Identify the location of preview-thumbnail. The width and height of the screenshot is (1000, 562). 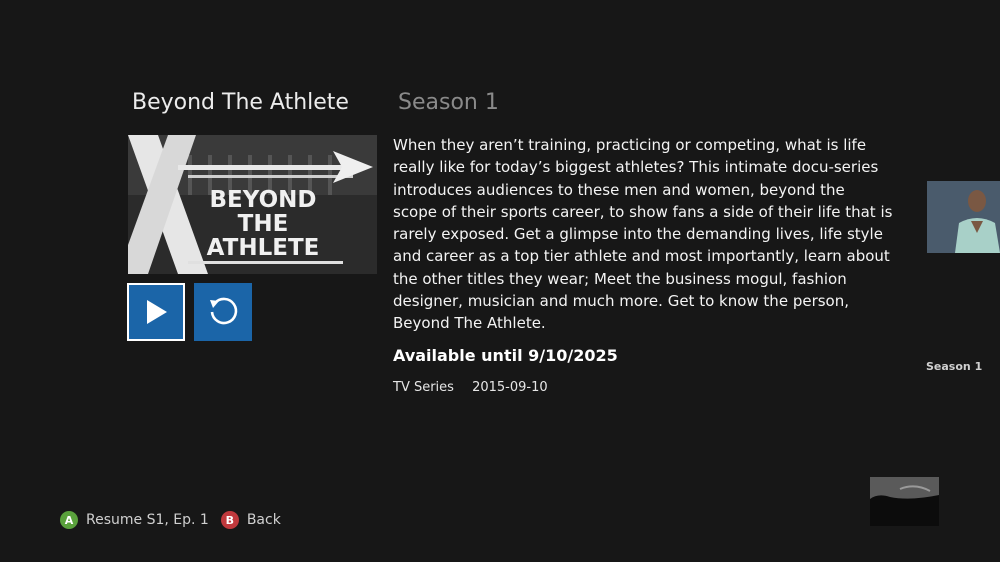
(904, 501).